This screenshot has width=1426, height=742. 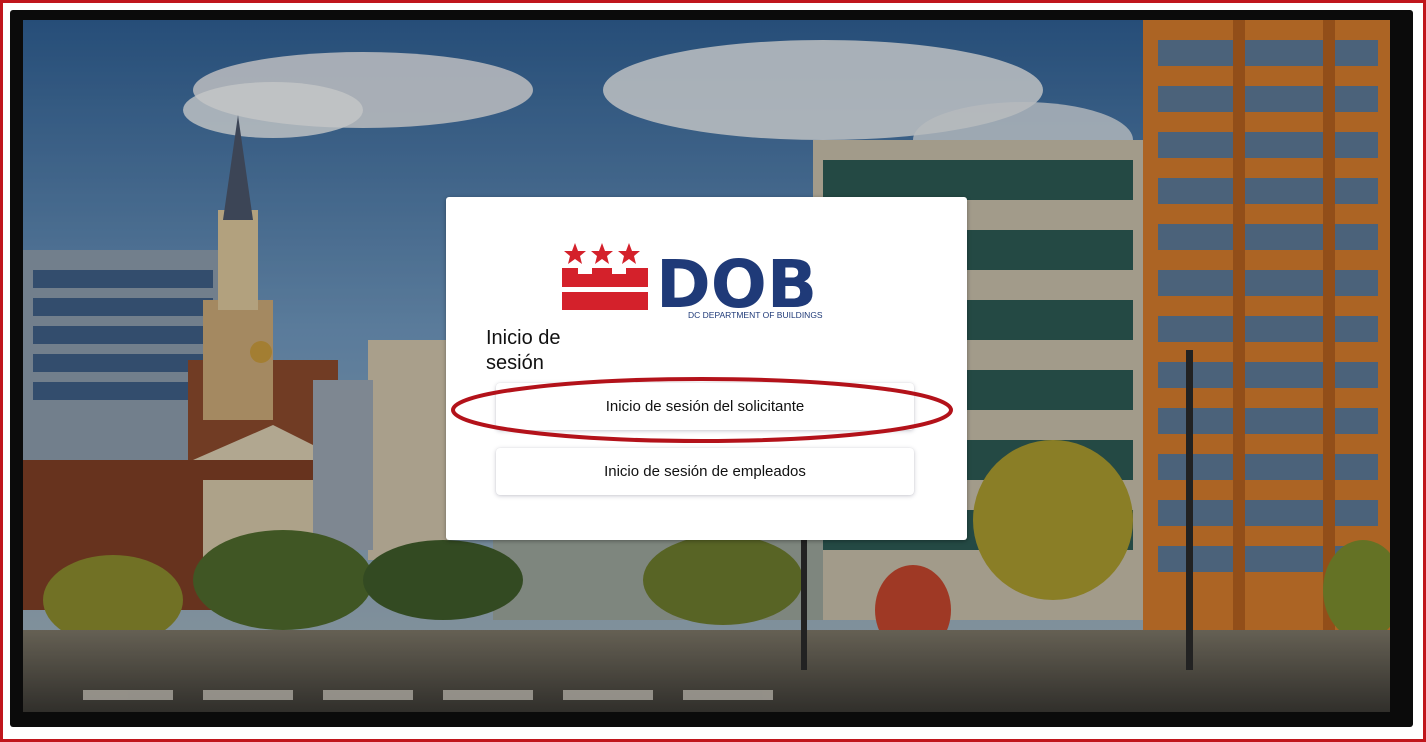 What do you see at coordinates (755, 315) in the screenshot?
I see `logo-subtitle: DC DEPARTMENT OF BUILDINGS` at bounding box center [755, 315].